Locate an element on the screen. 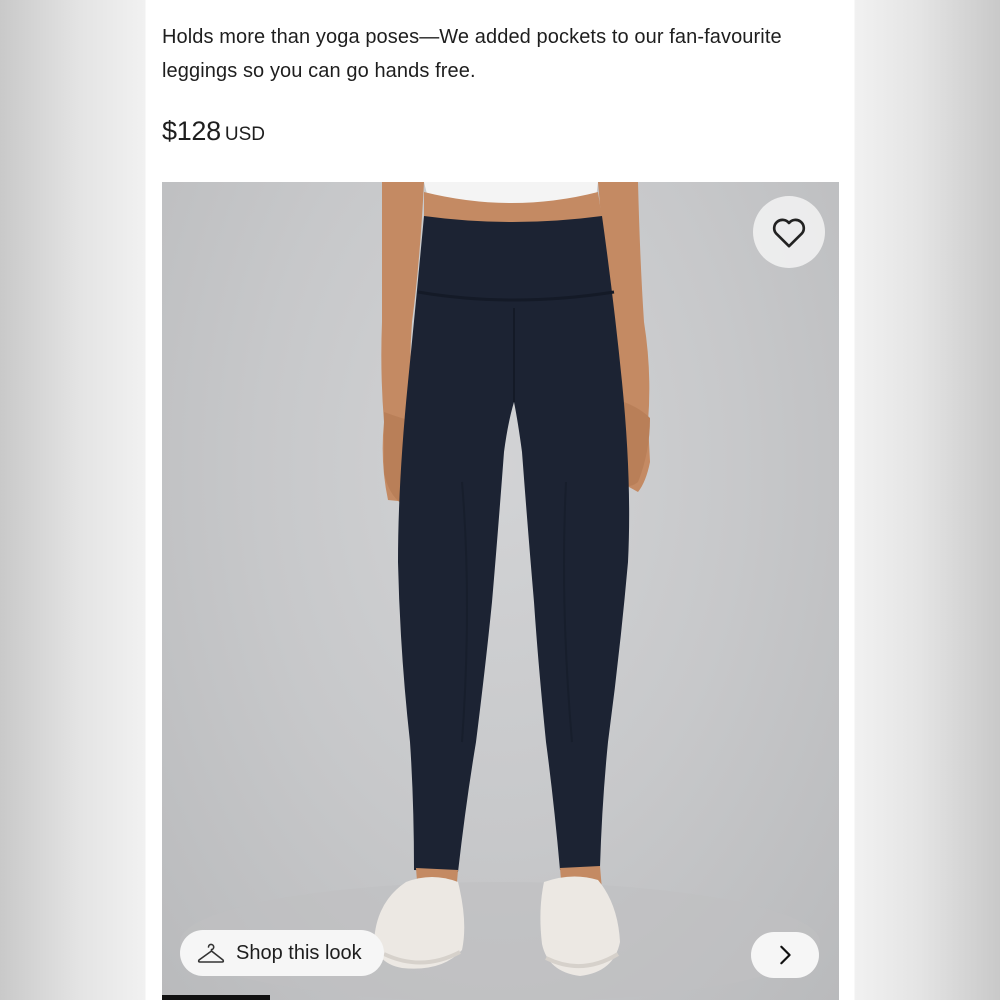 The width and height of the screenshot is (1000, 1000). next-image-button is located at coordinates (785, 955).